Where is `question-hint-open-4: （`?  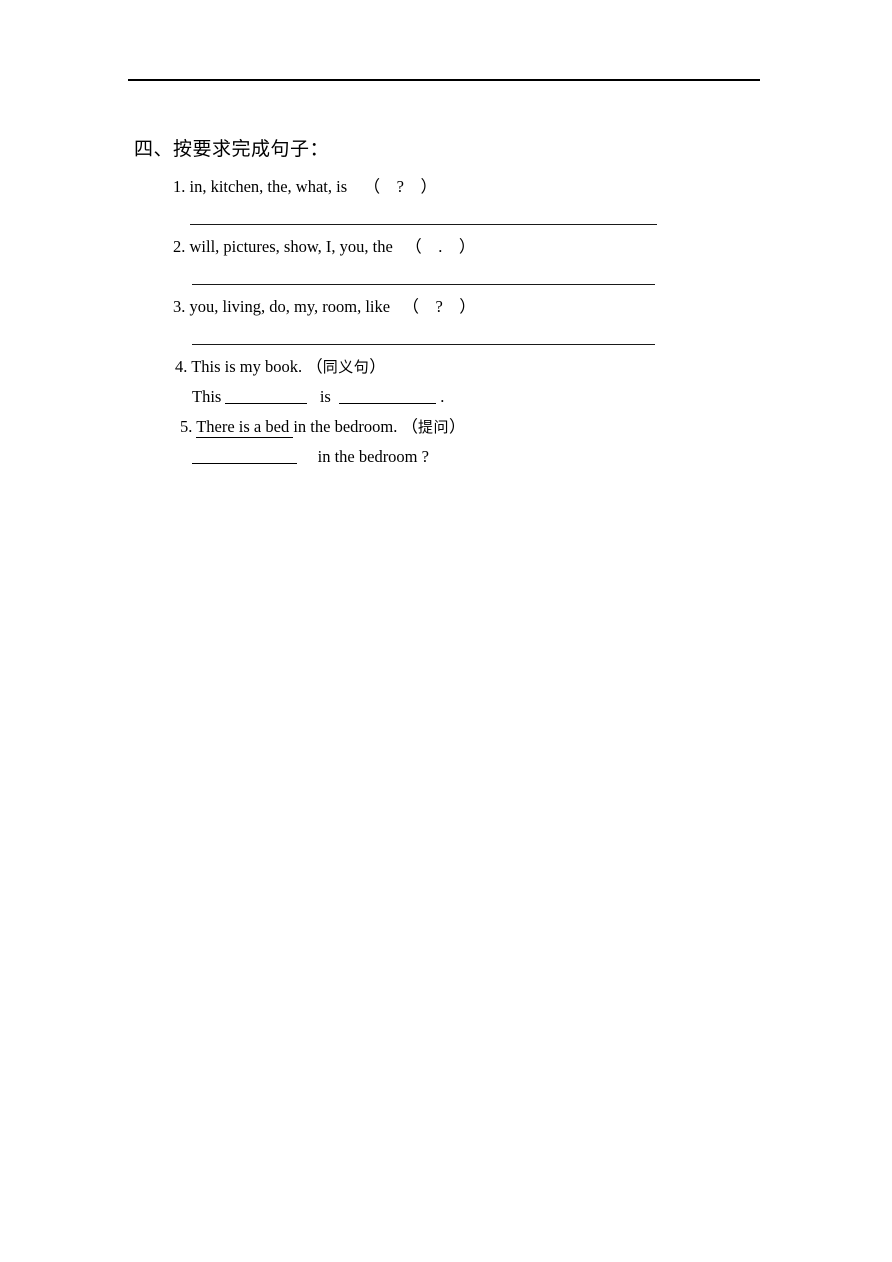
question-hint-open-4: （ is located at coordinates (314, 366).